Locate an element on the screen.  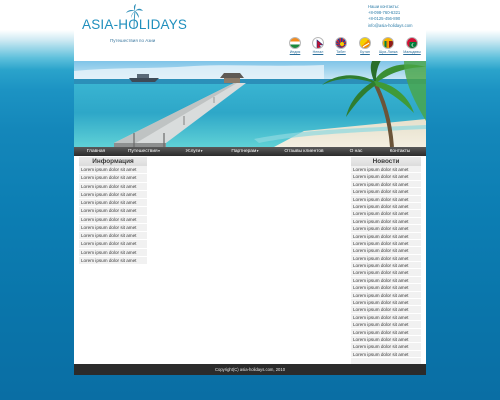
nav-item-label: О нас is located at coordinates (356, 151).